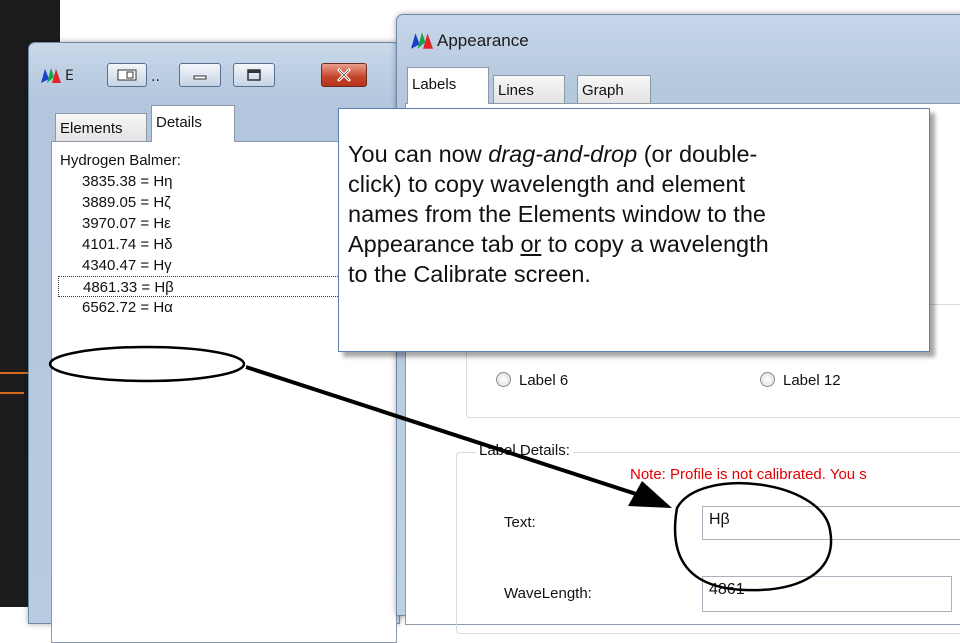 This screenshot has width=960, height=643. What do you see at coordinates (529, 89) in the screenshot?
I see `tab-lines: Lines` at bounding box center [529, 89].